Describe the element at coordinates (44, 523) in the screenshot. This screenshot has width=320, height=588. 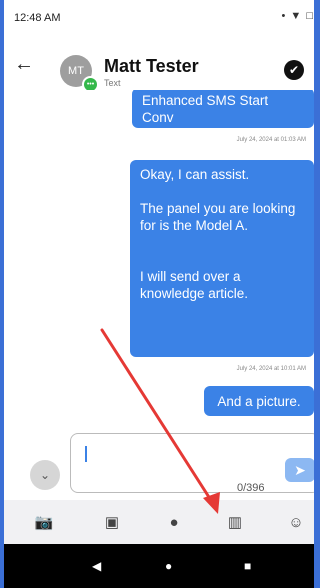
I see `camera-icon: 📷` at that location.